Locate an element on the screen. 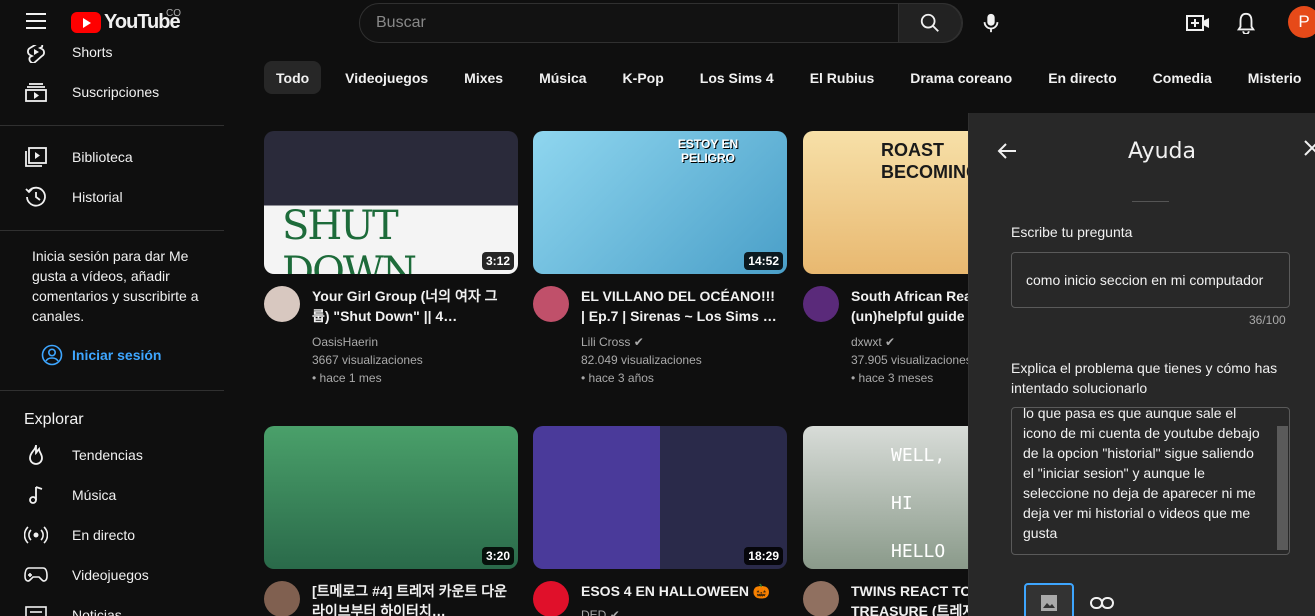  question-input: como inicio seccion en mi computador is located at coordinates (1150, 280).